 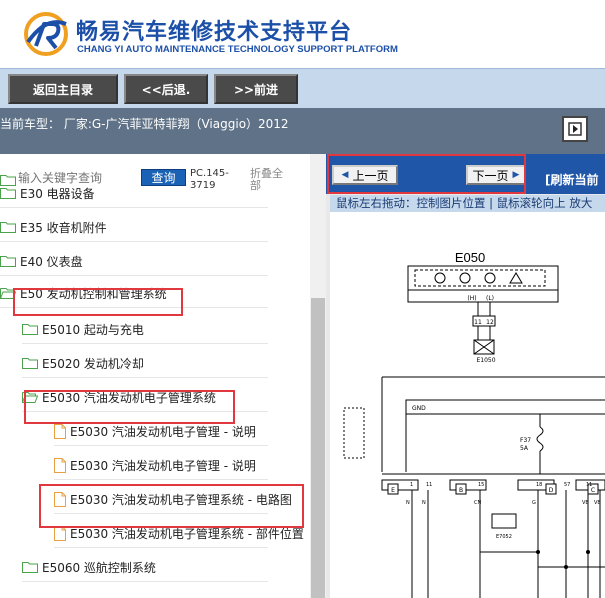 I want to click on tree-item-label: E5030 汽油发动机电子管理系统 - 部件位置, so click(x=187, y=533).